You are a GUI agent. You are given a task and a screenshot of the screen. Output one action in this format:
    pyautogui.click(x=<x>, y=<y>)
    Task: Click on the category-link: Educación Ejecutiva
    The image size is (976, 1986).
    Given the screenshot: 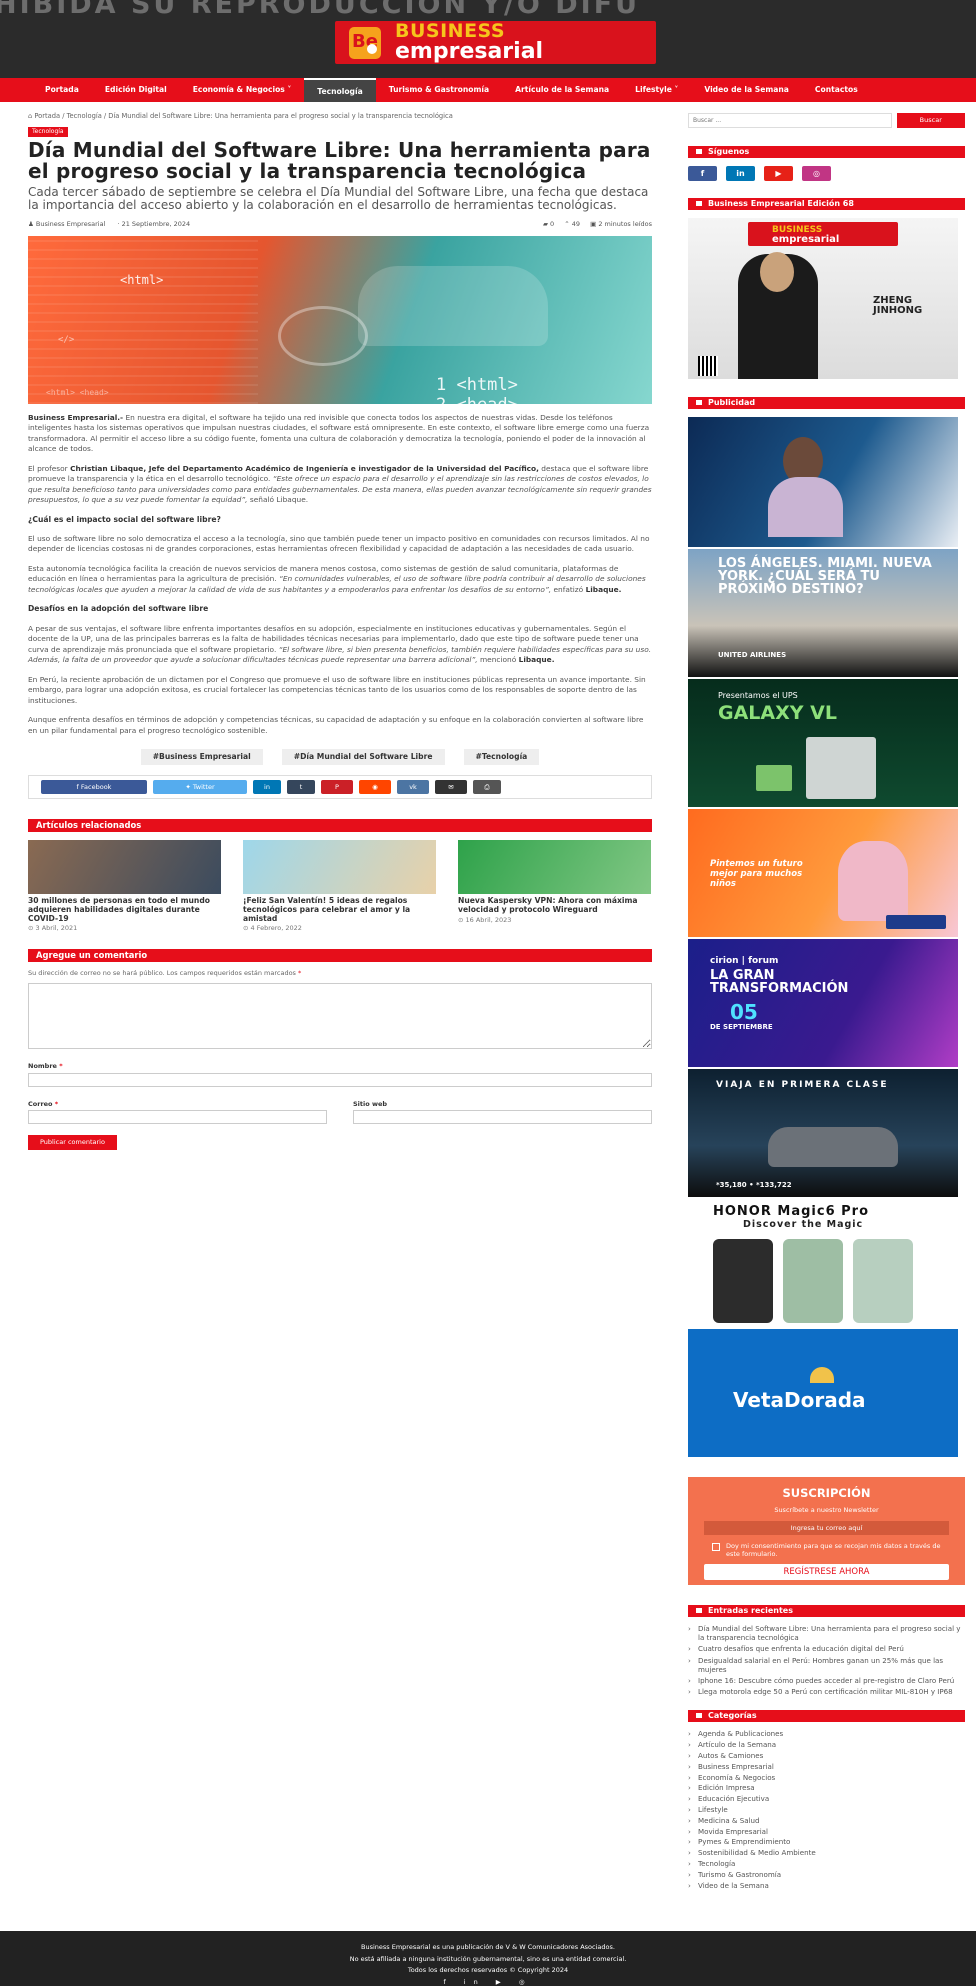 What is the action you would take?
    pyautogui.click(x=826, y=1798)
    